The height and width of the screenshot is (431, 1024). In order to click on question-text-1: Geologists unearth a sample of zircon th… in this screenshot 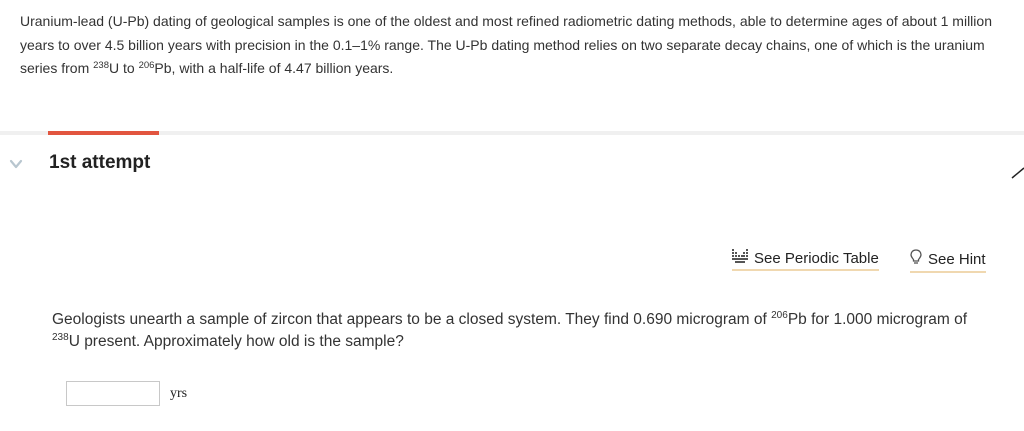, I will do `click(412, 319)`.